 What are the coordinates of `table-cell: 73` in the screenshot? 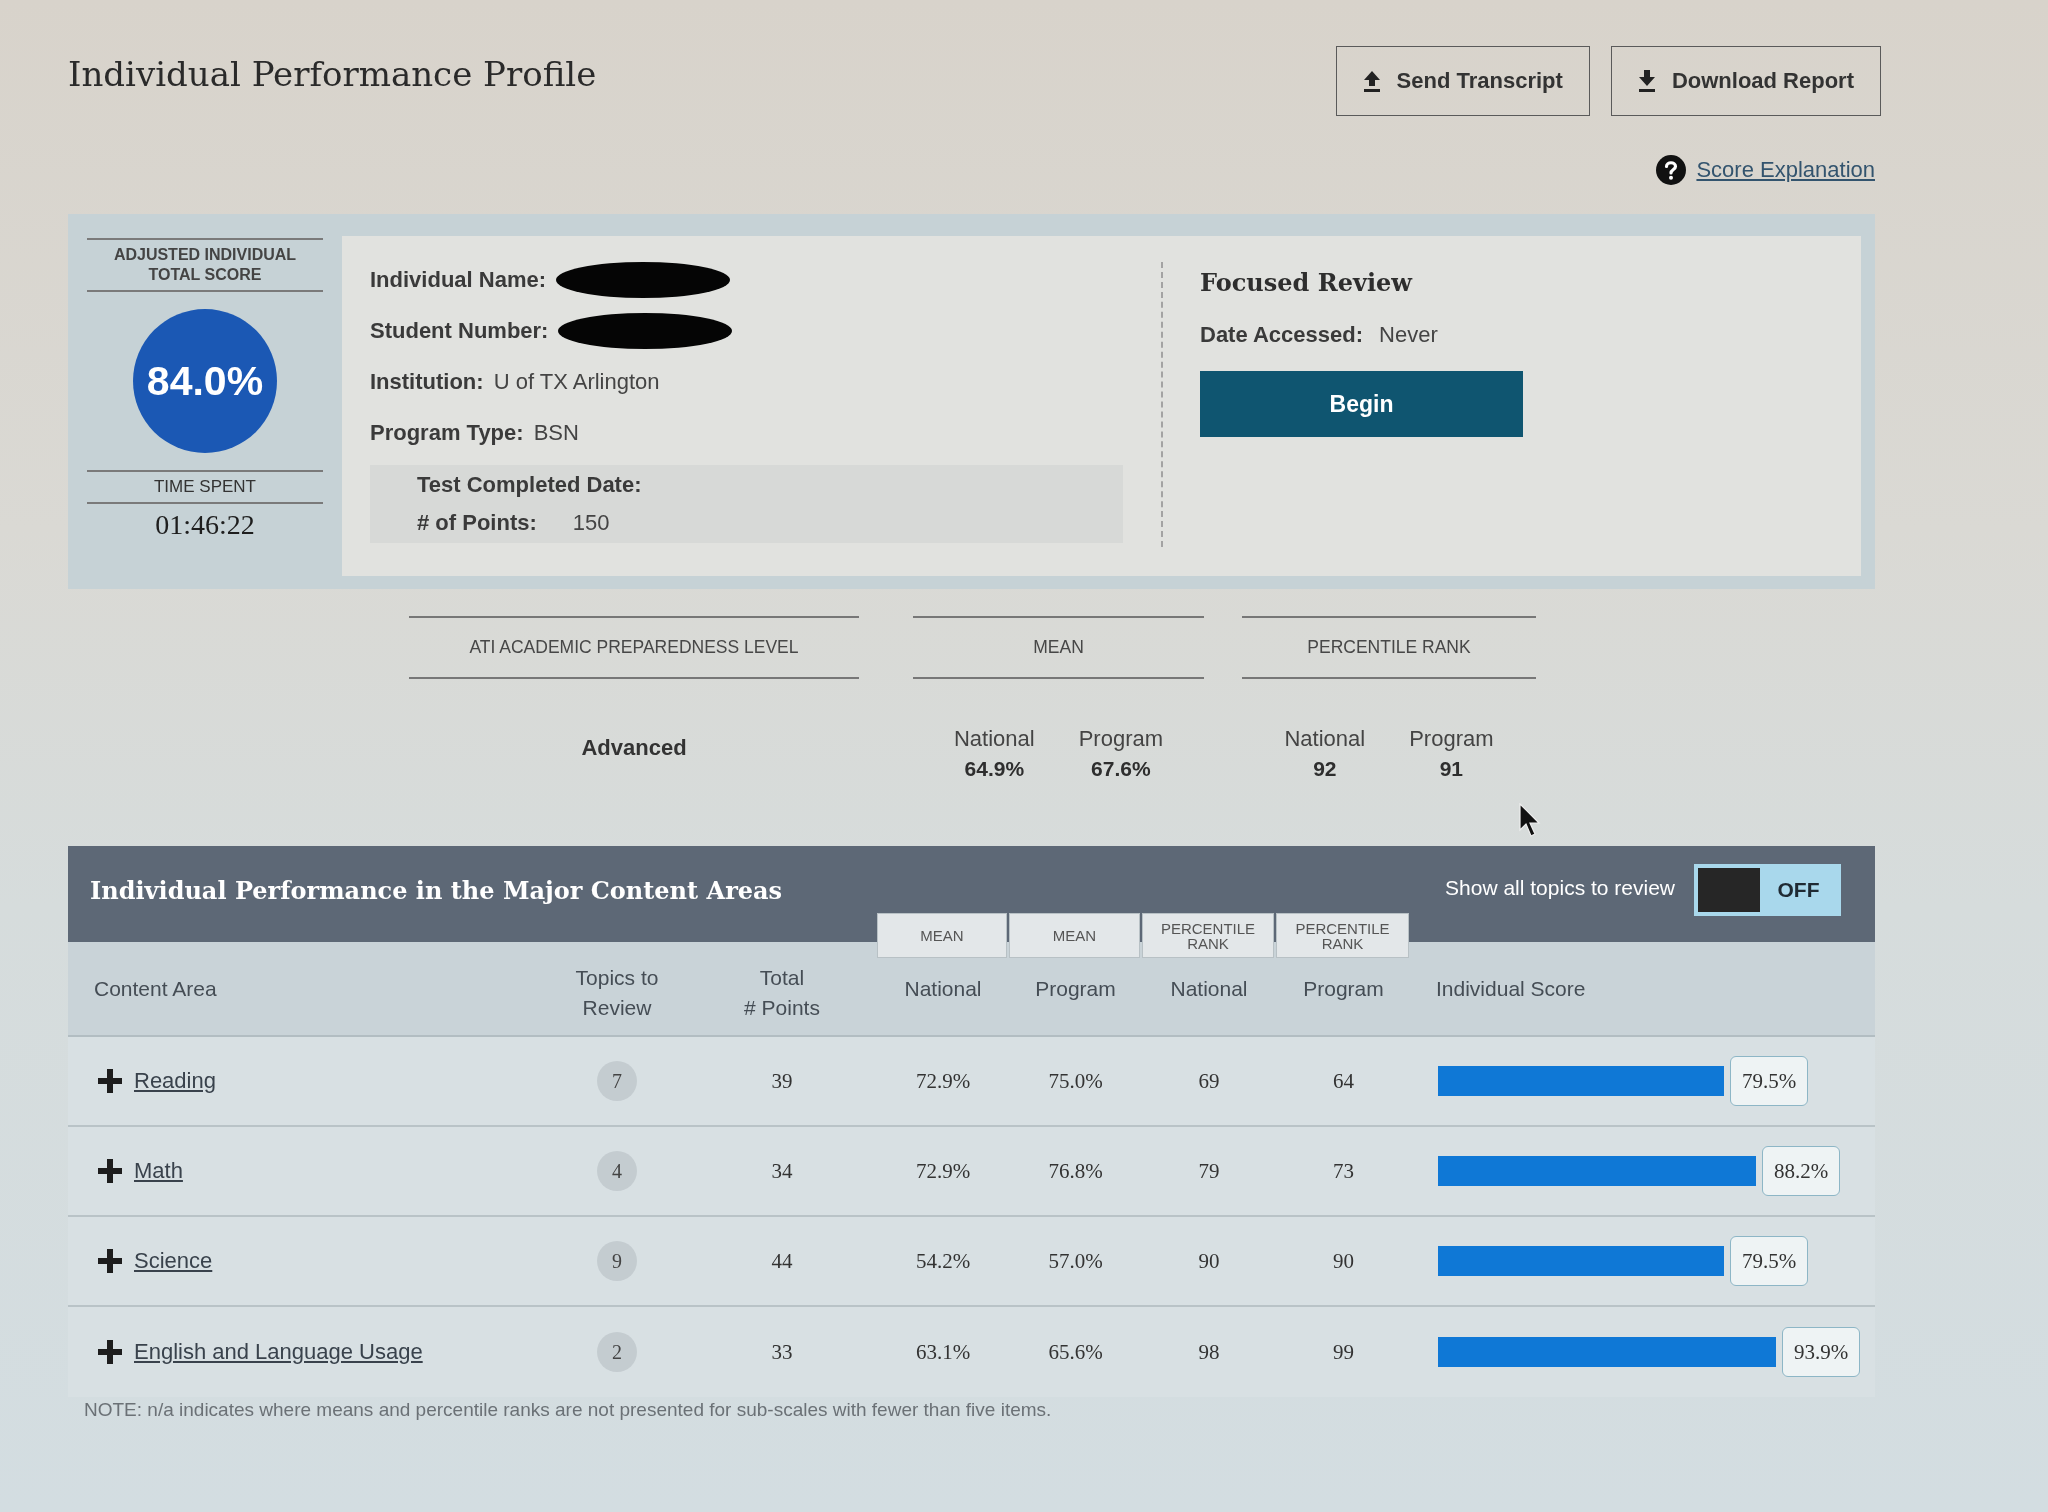 It's located at (1343, 1171).